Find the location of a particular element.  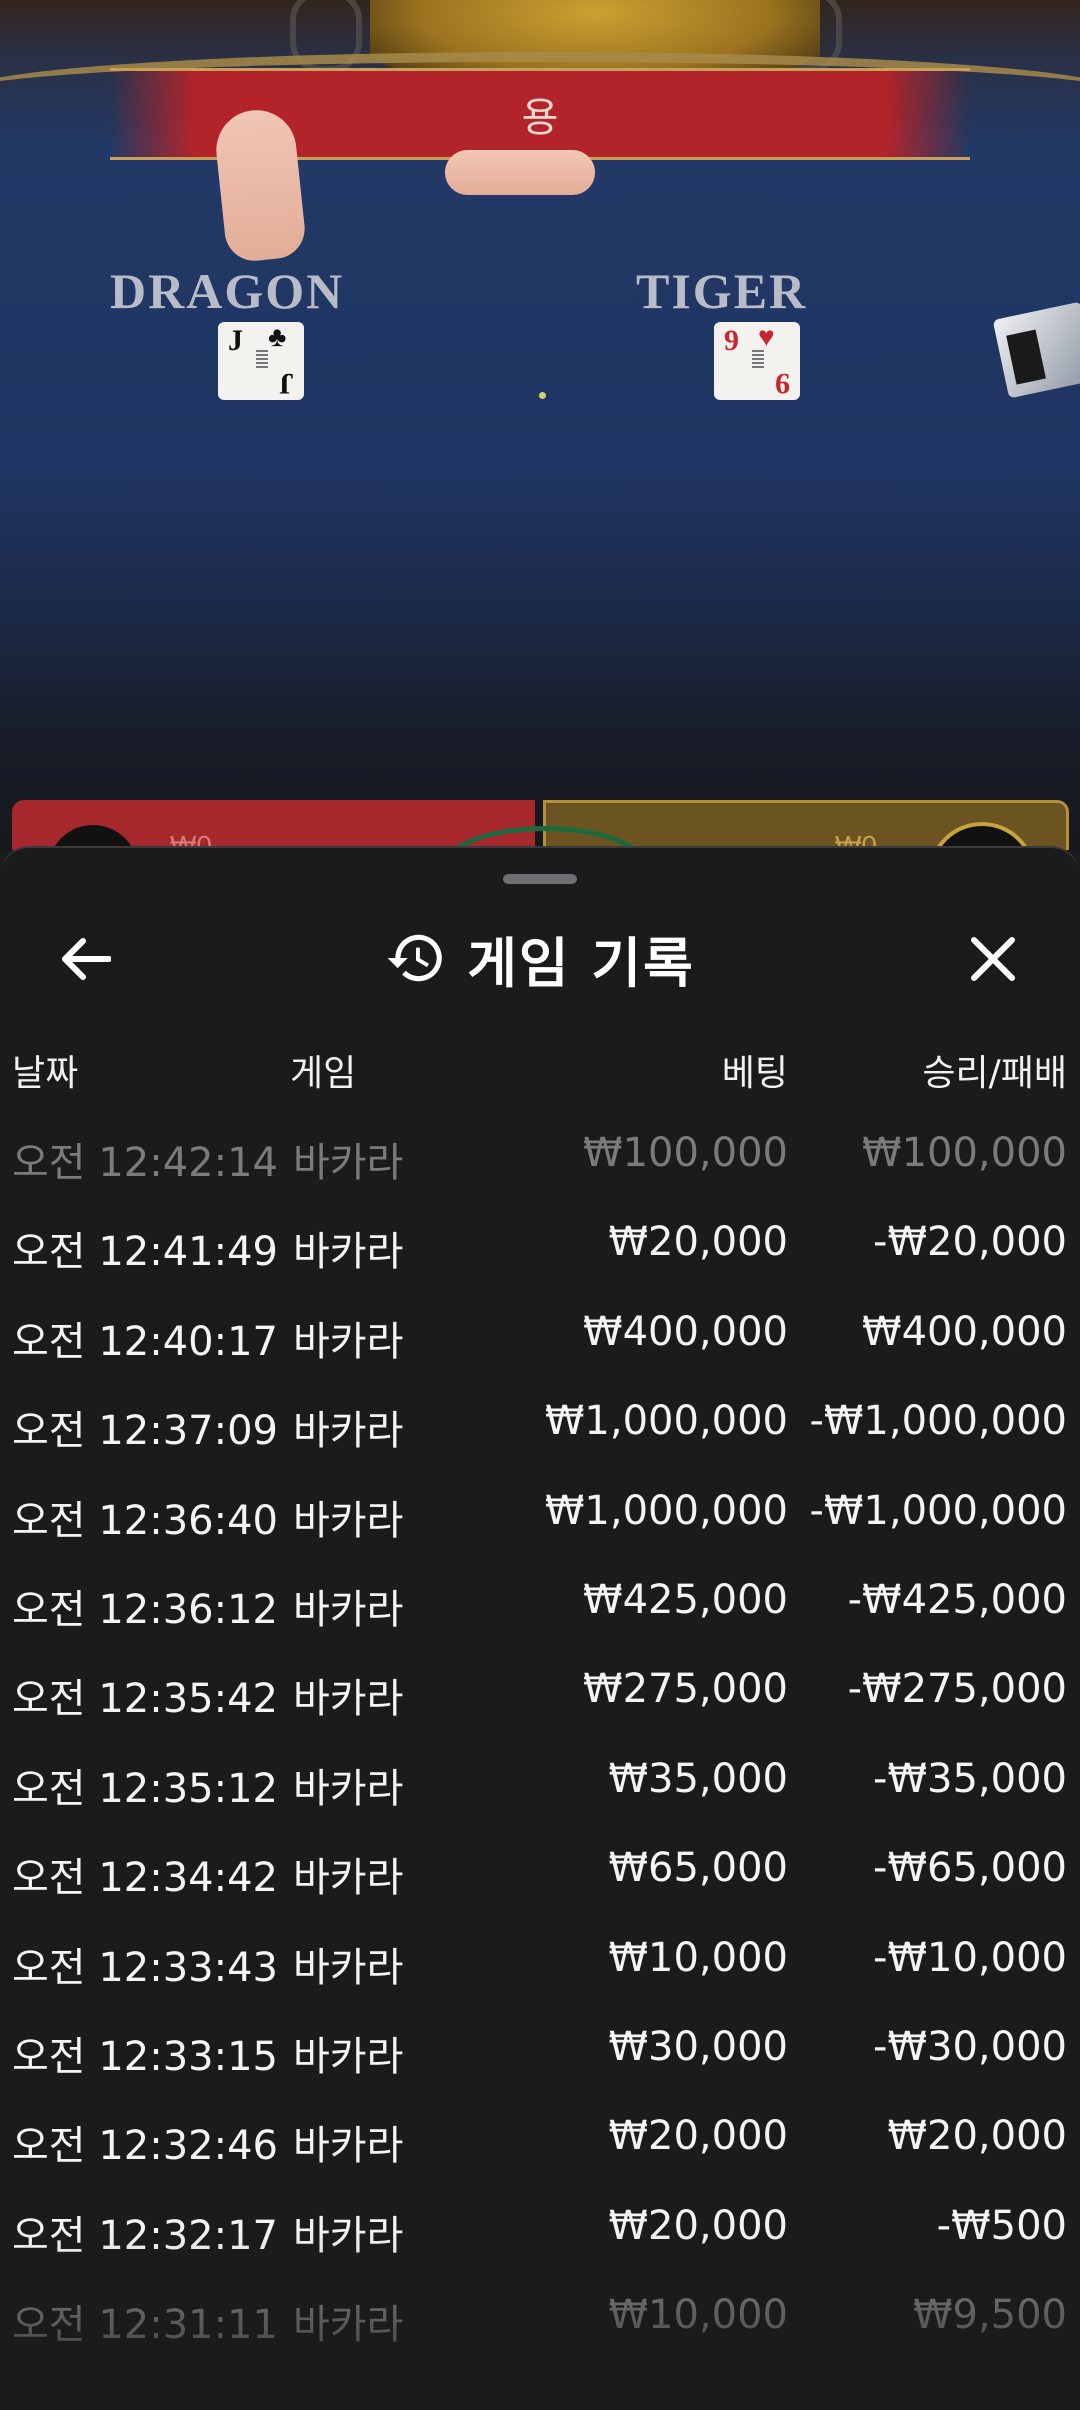

row-winloss: ₩100,000 is located at coordinates (964, 1153).